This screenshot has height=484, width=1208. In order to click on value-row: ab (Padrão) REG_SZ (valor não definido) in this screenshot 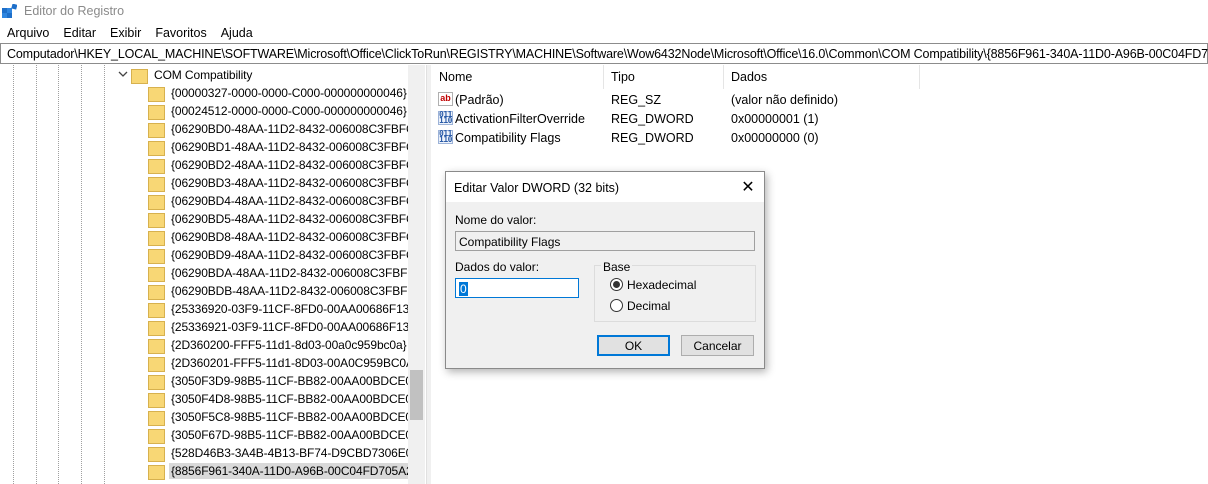, I will do `click(819, 99)`.